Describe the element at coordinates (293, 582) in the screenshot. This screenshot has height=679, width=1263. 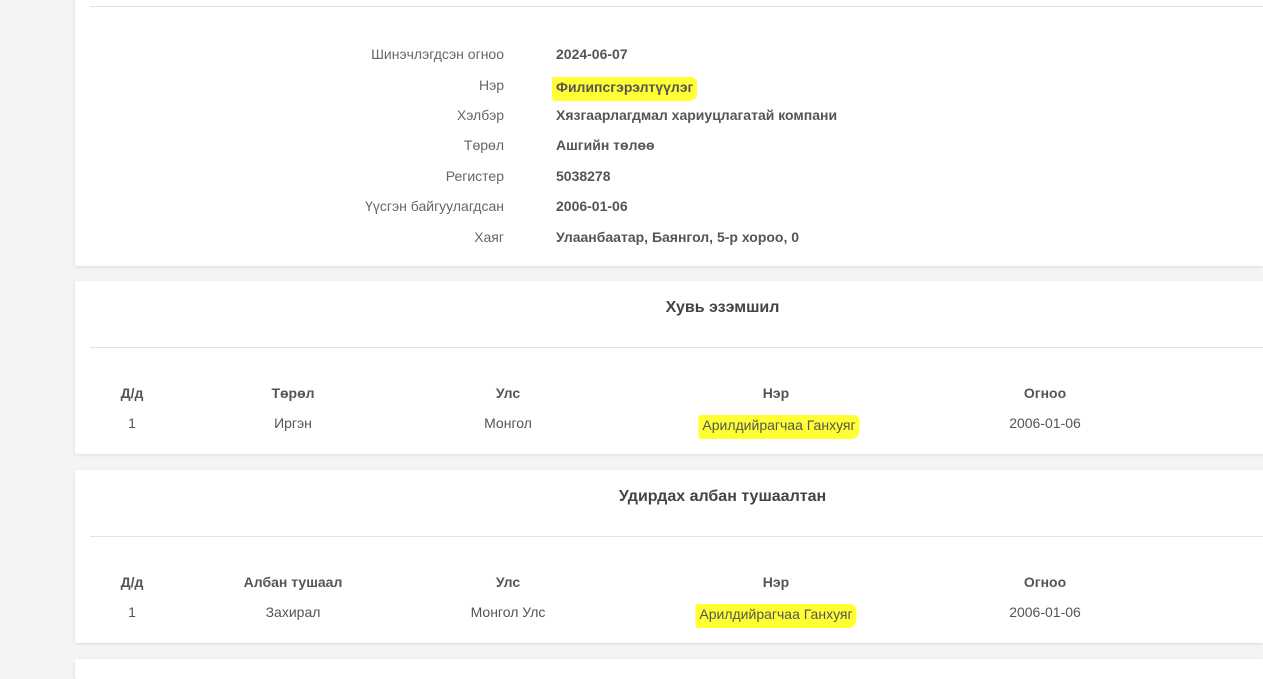
I see `column-header: Албан тушаал` at that location.